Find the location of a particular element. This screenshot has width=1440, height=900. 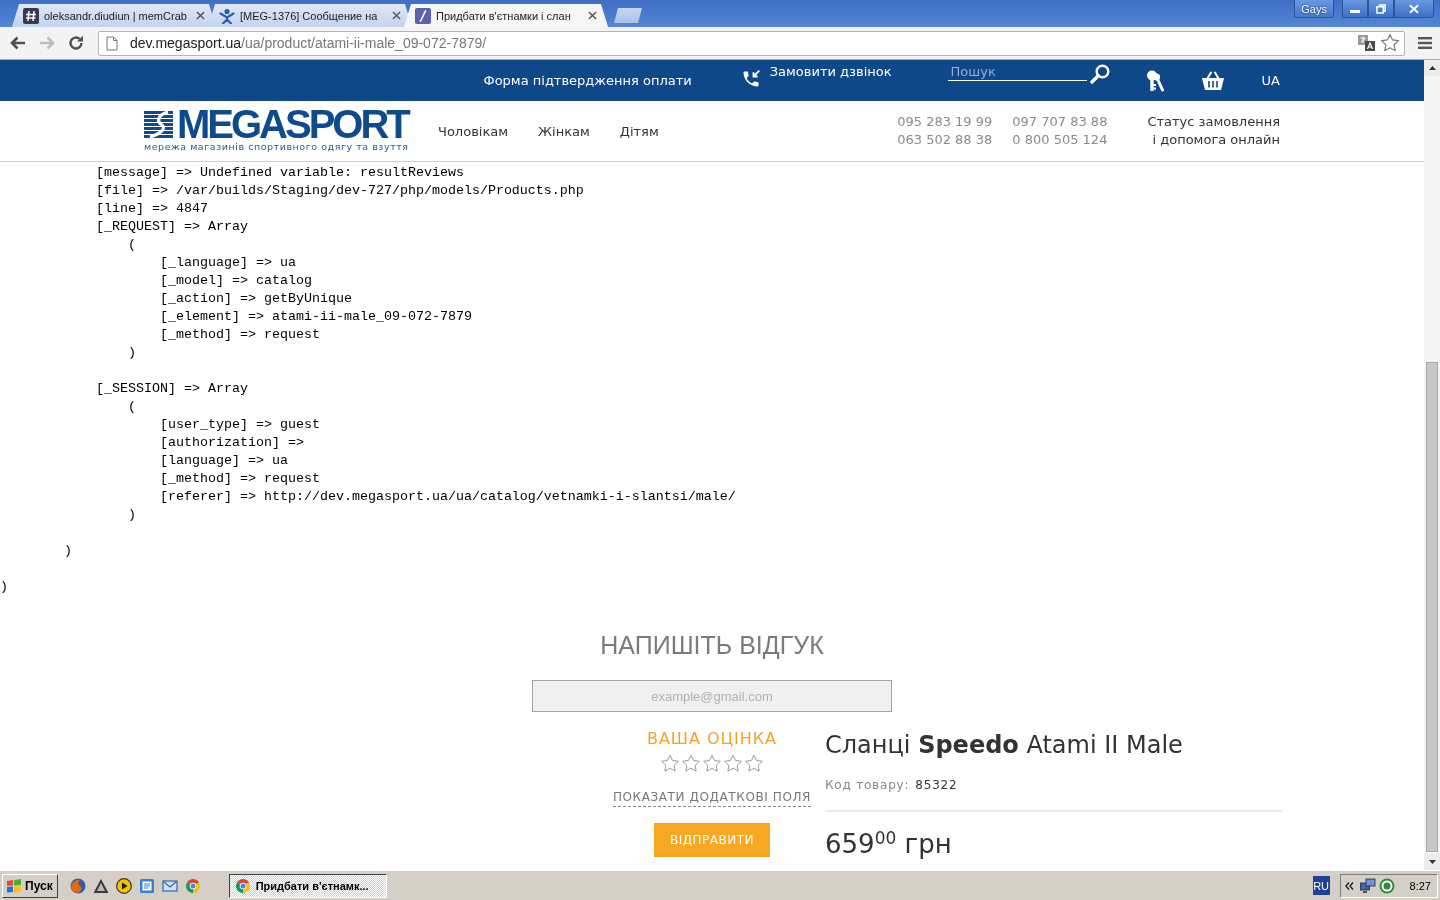

scroll-up-button is located at coordinates (1432, 68).